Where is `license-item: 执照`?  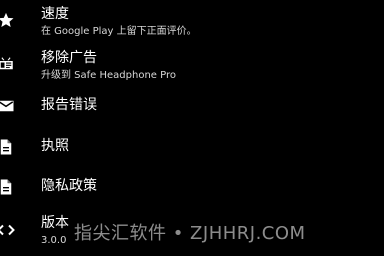
license-item: 执照 is located at coordinates (192, 147).